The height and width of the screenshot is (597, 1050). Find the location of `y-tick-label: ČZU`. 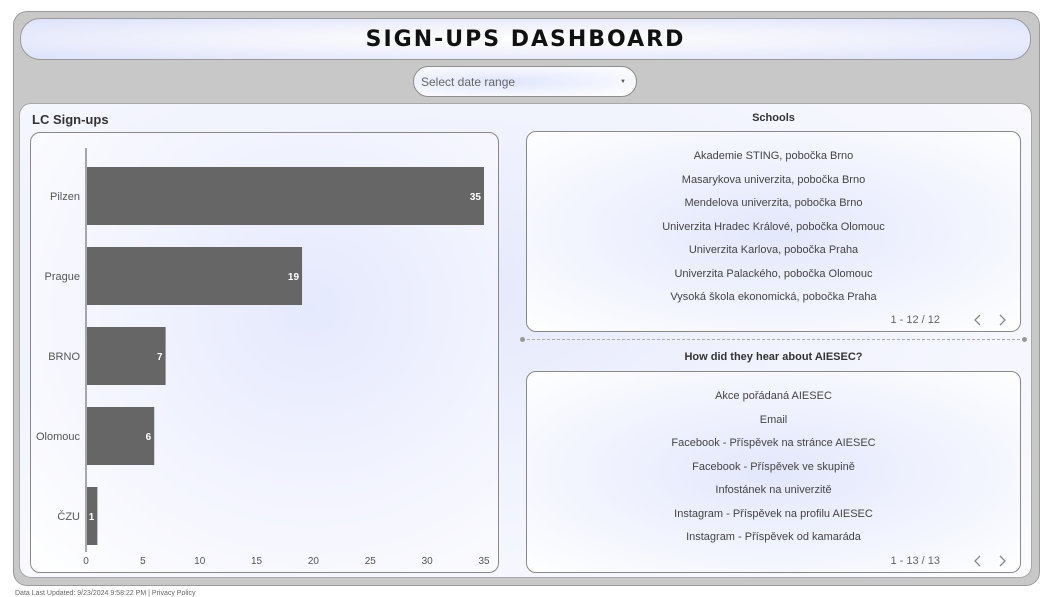

y-tick-label: ČZU is located at coordinates (68, 516).